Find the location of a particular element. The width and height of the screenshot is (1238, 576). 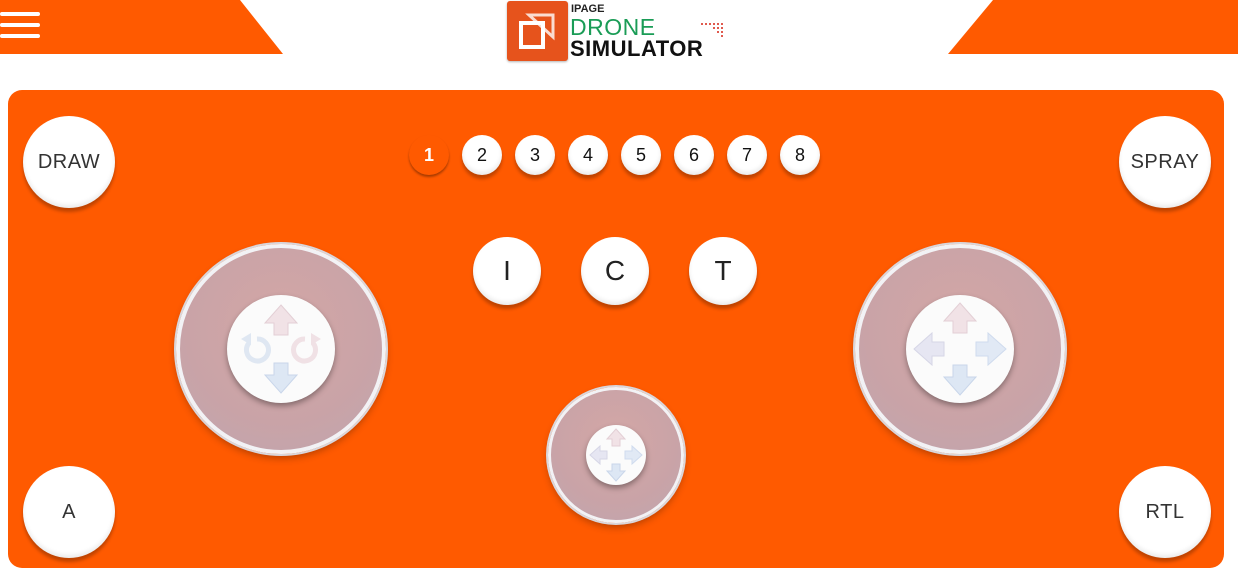

app-logo: IPAGE DRONE SIMULATOR is located at coordinates (619, 32).